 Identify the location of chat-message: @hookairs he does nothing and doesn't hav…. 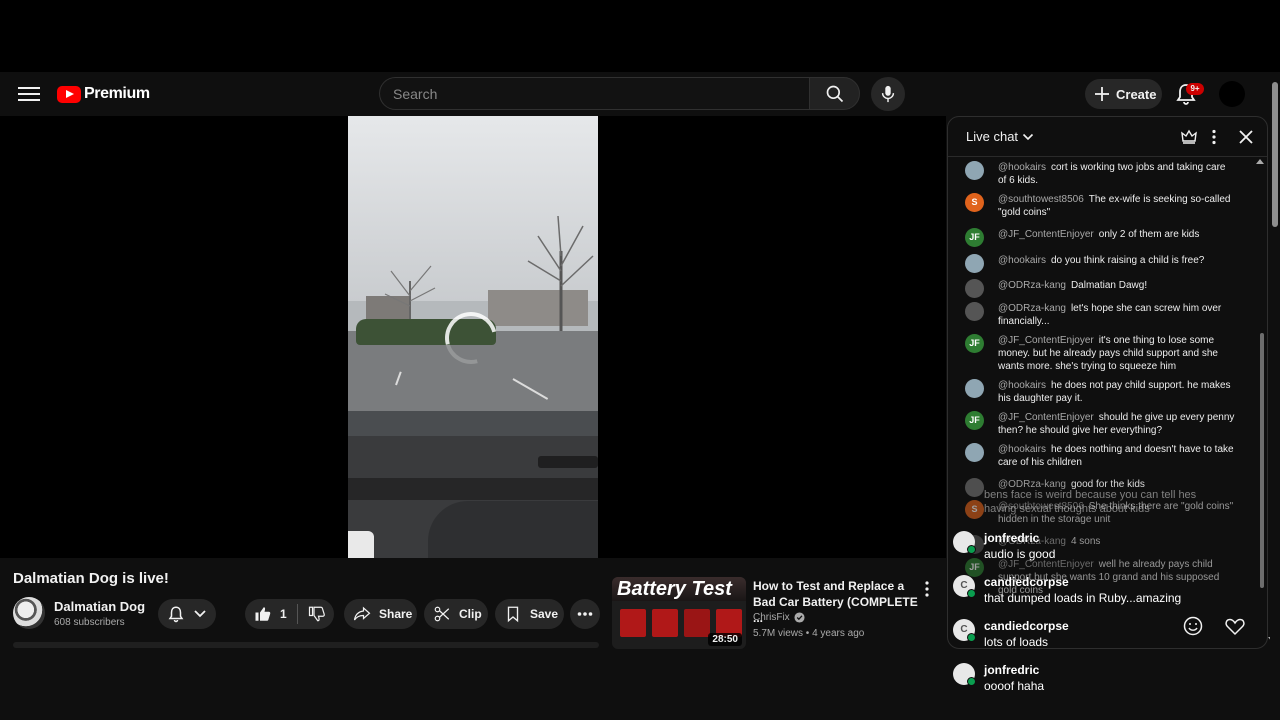
(1100, 456).